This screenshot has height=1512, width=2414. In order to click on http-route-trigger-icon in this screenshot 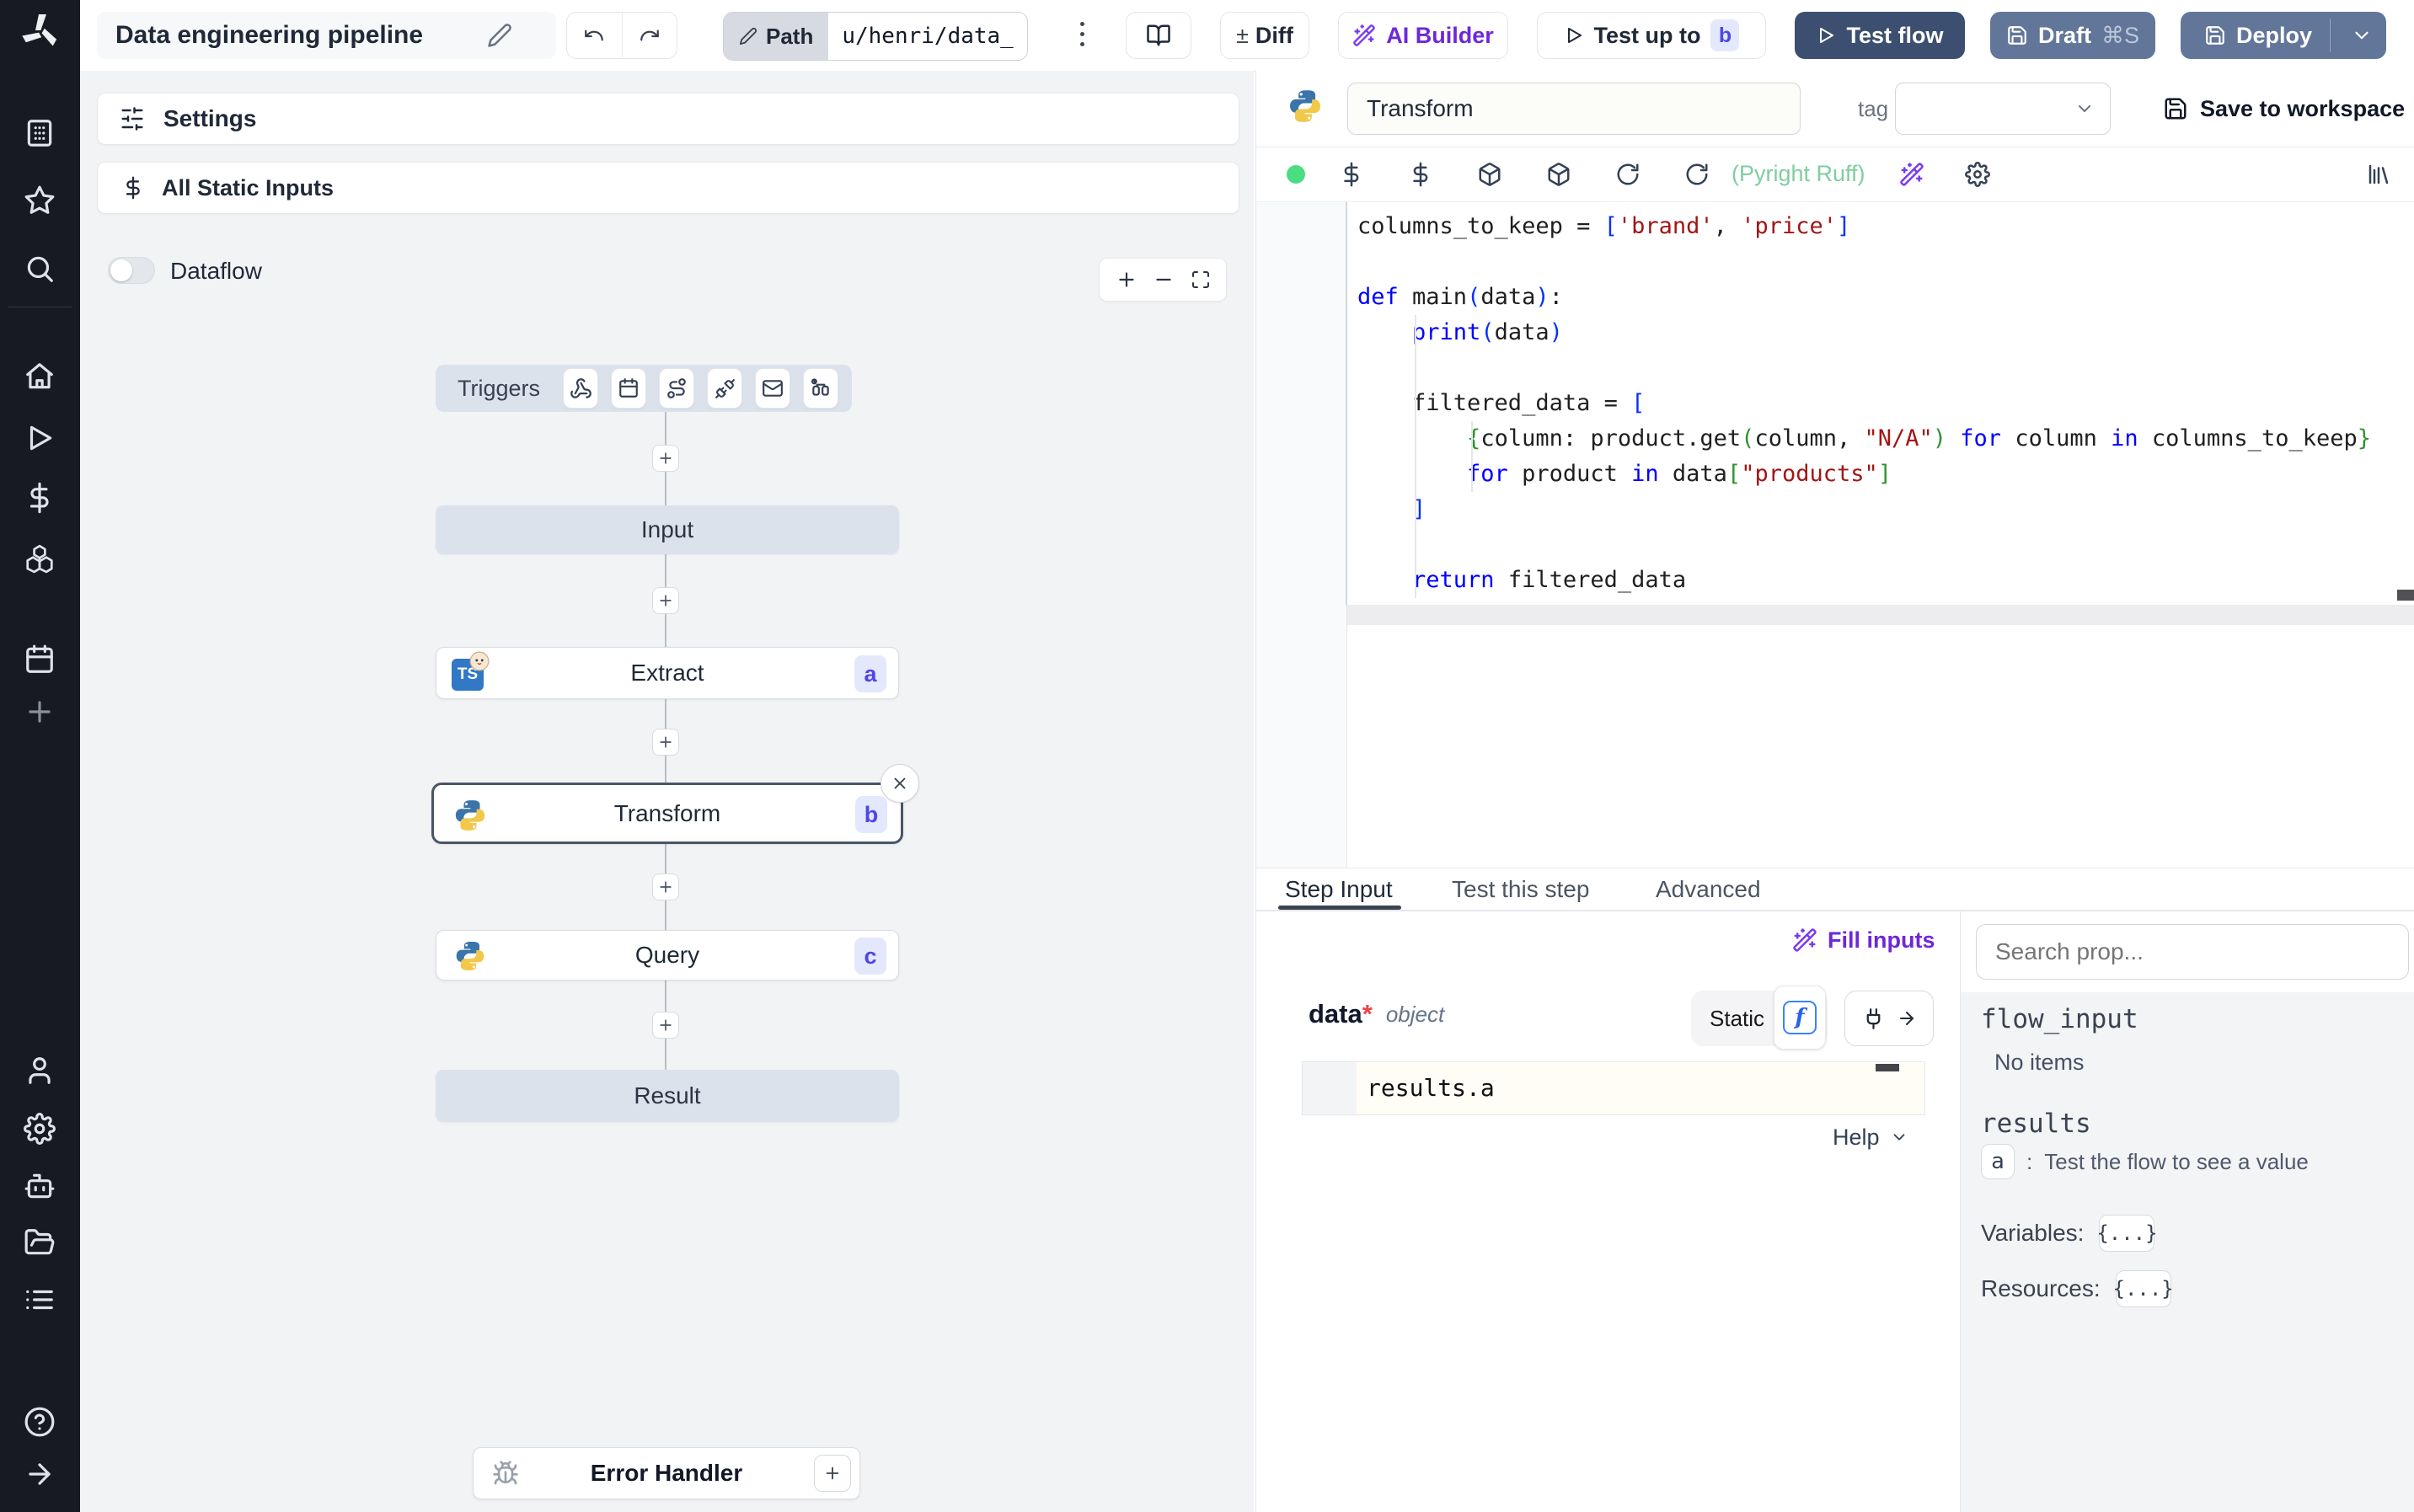, I will do `click(677, 388)`.